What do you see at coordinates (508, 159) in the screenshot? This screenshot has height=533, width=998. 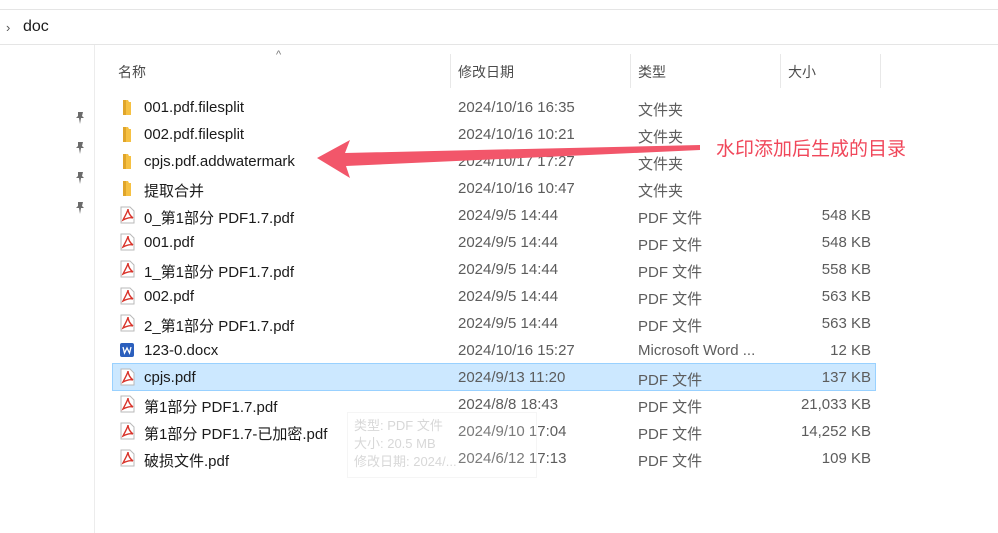 I see `annotation-arrow` at bounding box center [508, 159].